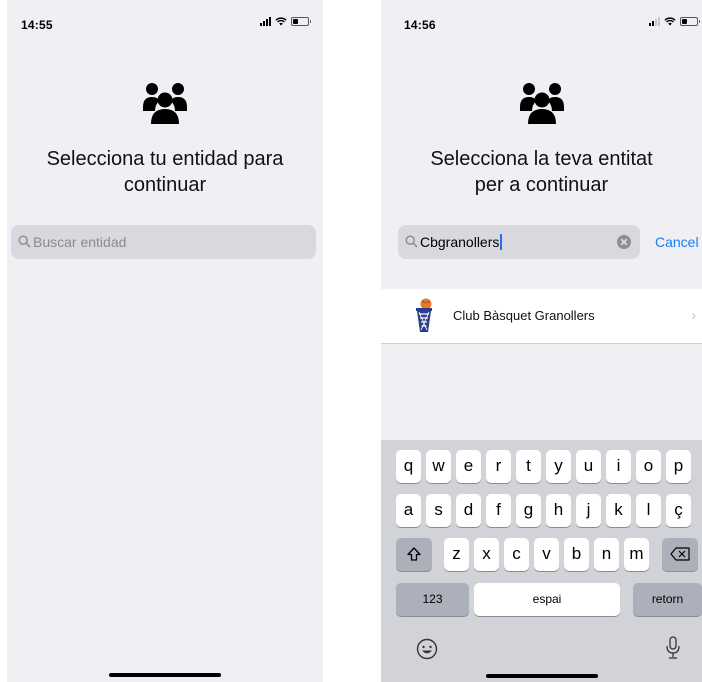  Describe the element at coordinates (408, 510) in the screenshot. I see `key-a: a` at that location.